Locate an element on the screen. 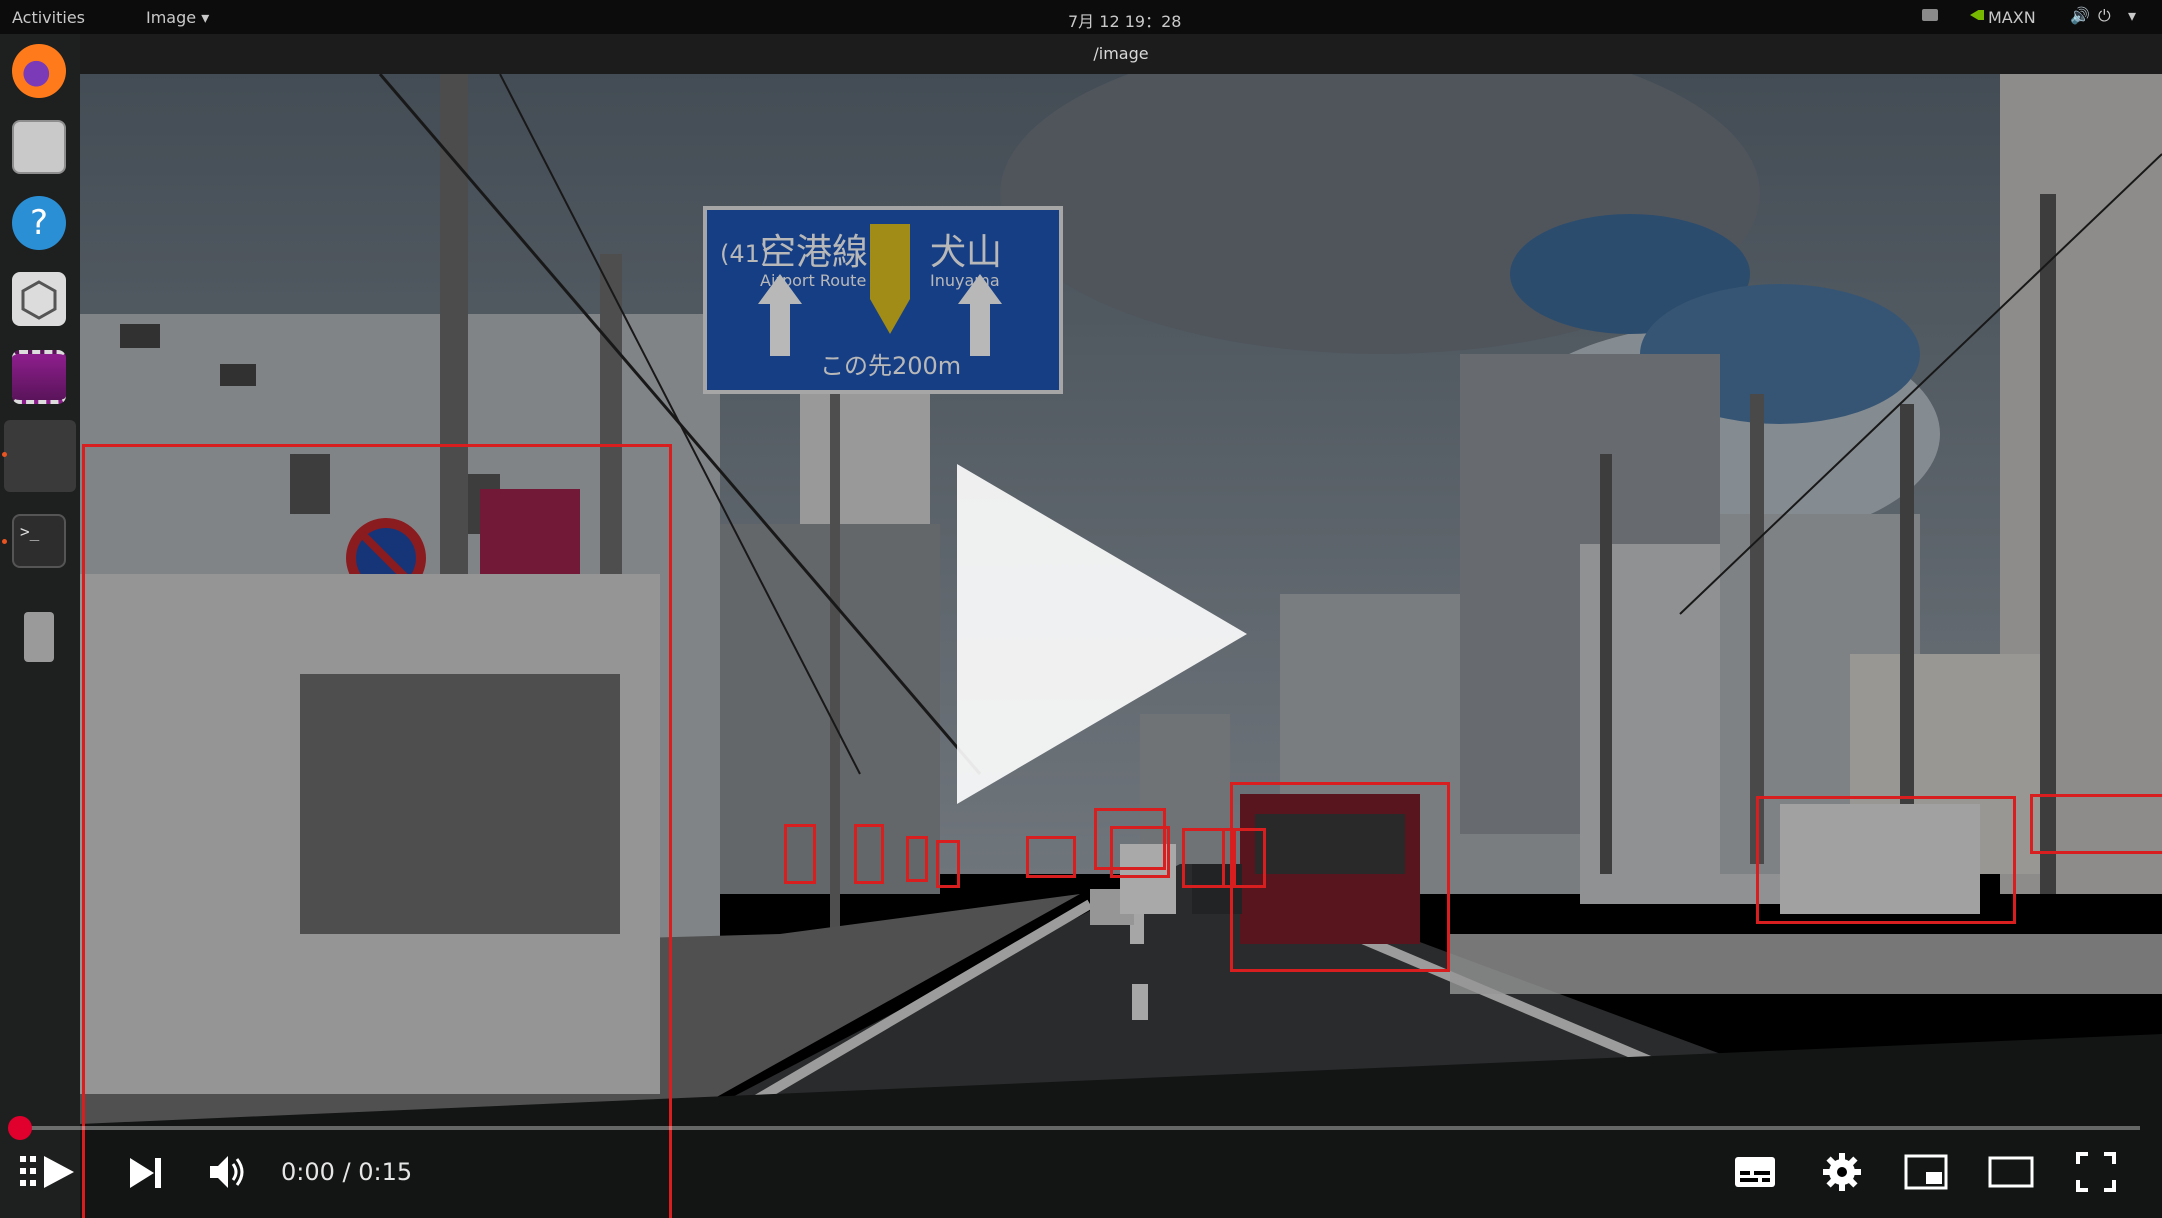 This screenshot has width=2162, height=1218. nvidia-icon is located at coordinates (1977, 15).